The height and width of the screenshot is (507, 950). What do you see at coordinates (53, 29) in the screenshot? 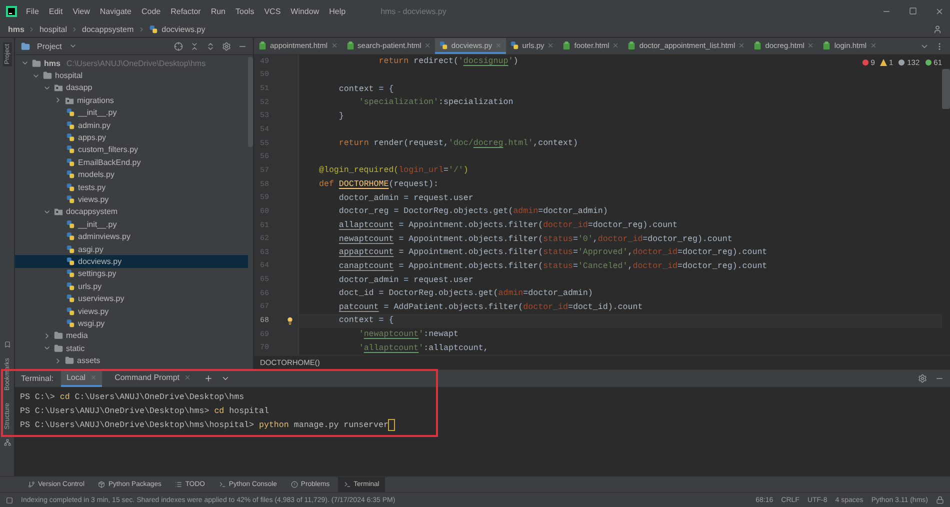
I see `breadcrumb-item: hospital` at bounding box center [53, 29].